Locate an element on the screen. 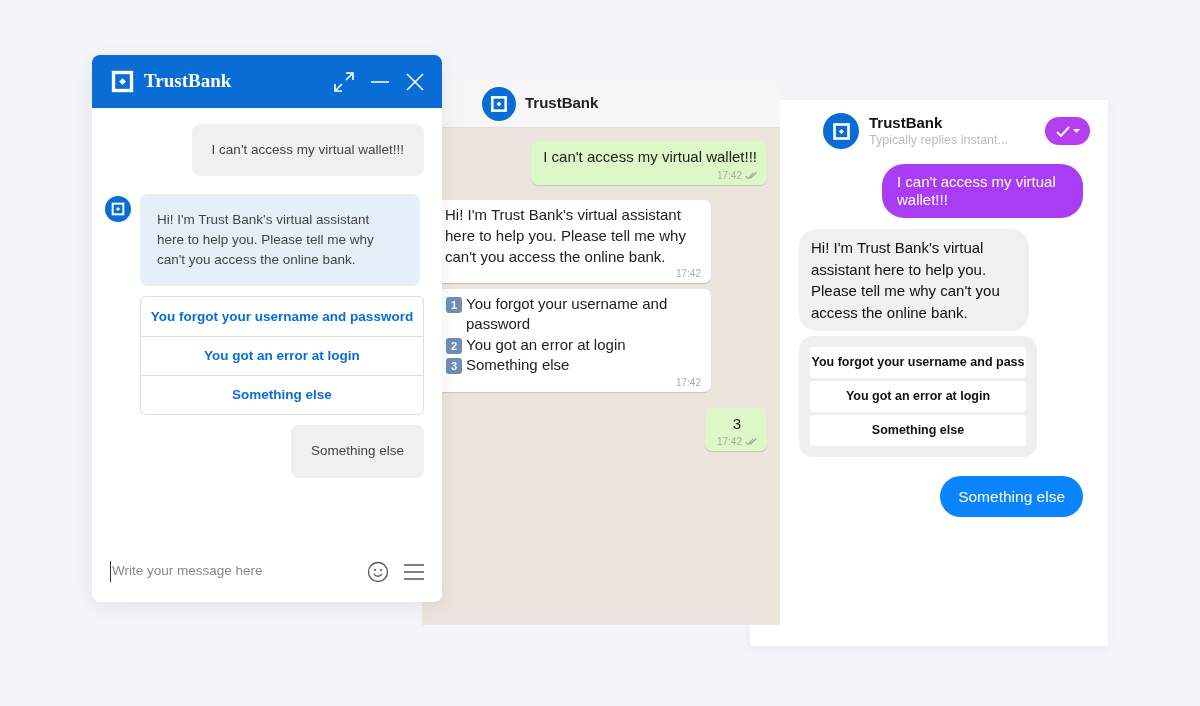  number-key: 3 is located at coordinates (454, 366).